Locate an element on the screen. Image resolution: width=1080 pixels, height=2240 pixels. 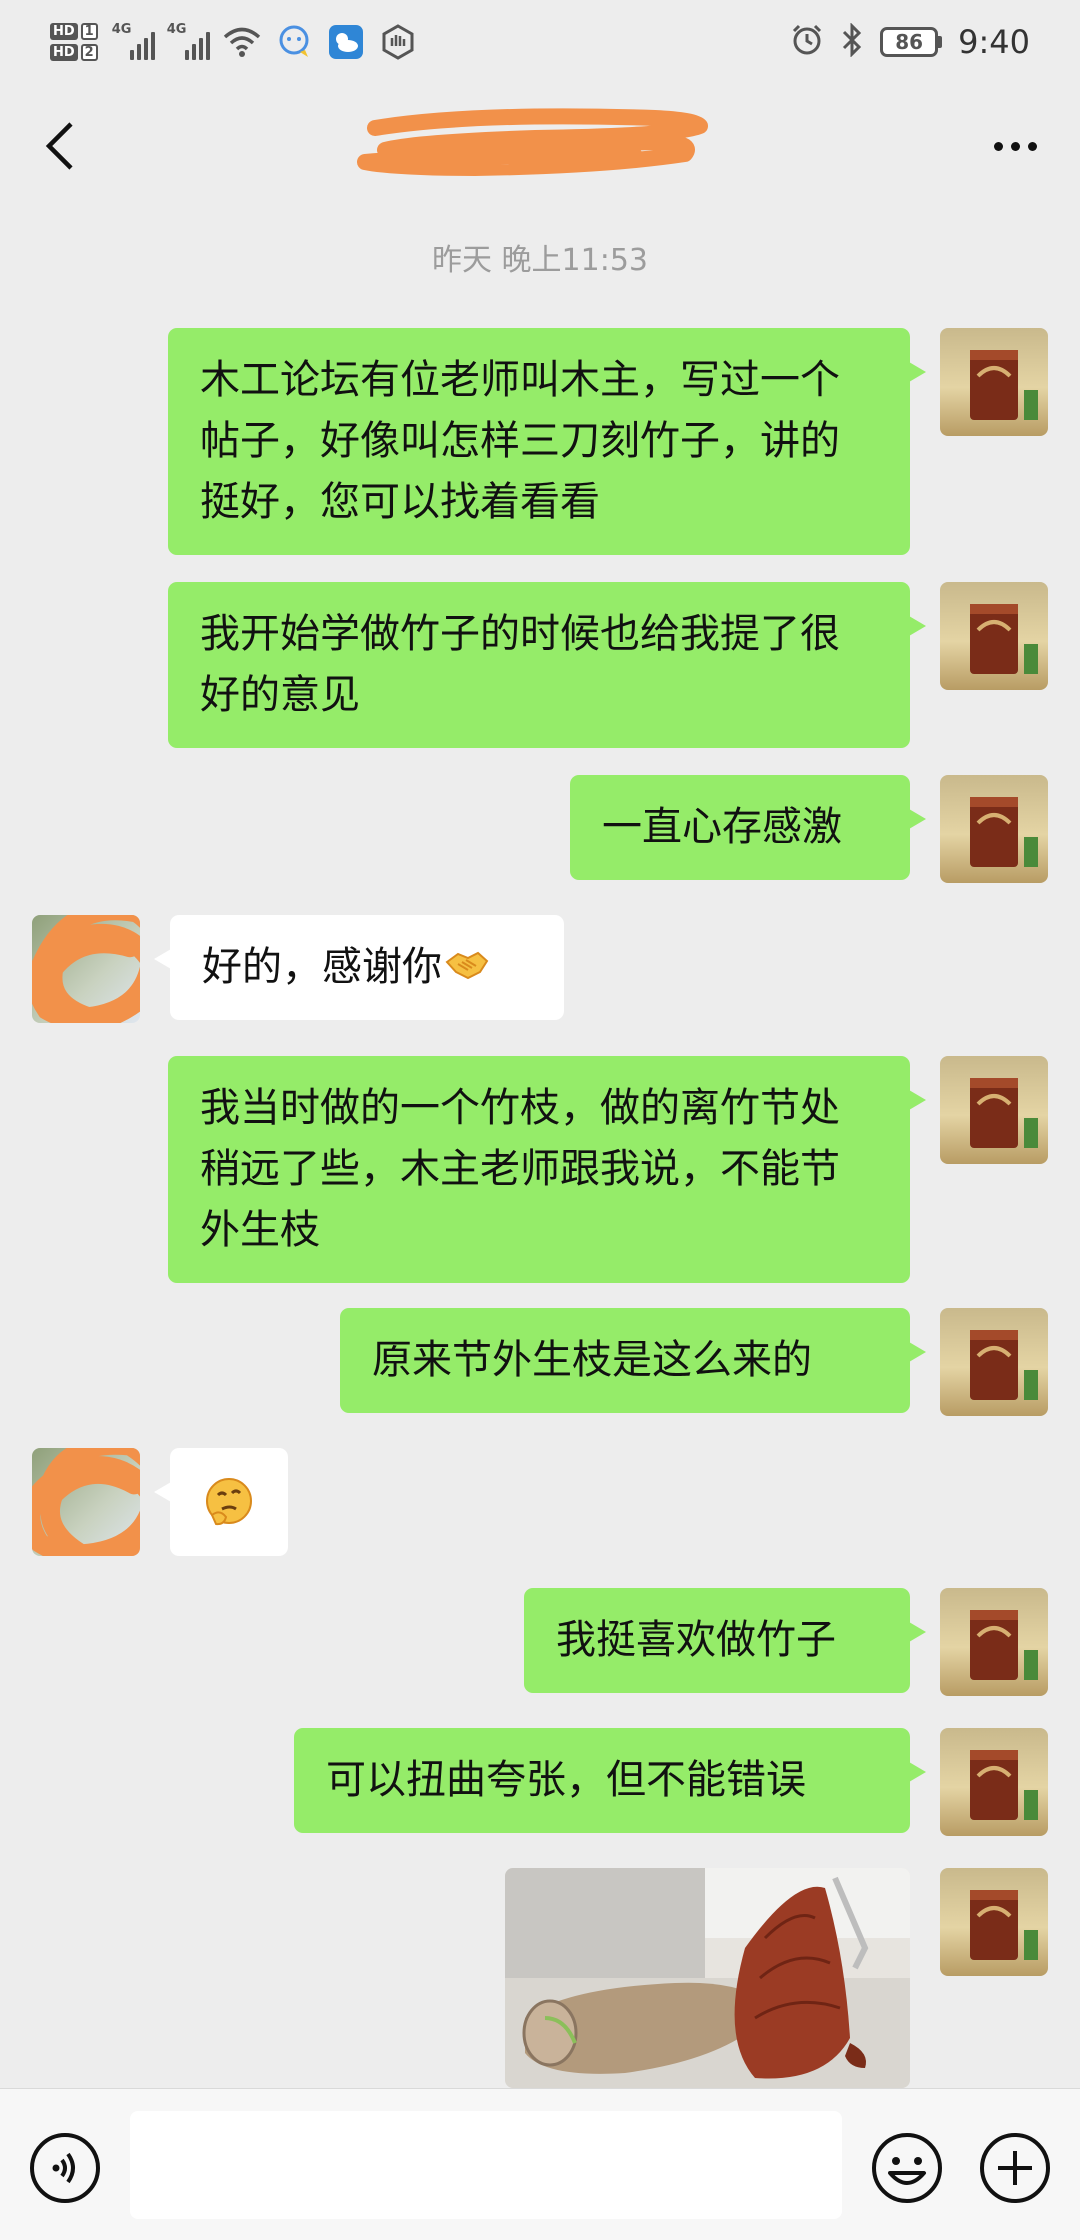
message-bubble-sent: 我挺喜欢做竹子 is located at coordinates (725, 1640).